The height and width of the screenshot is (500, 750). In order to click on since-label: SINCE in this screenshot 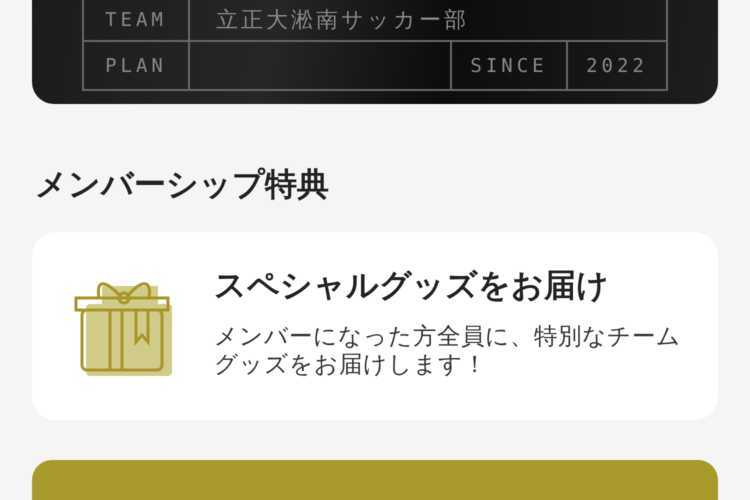, I will do `click(509, 65)`.